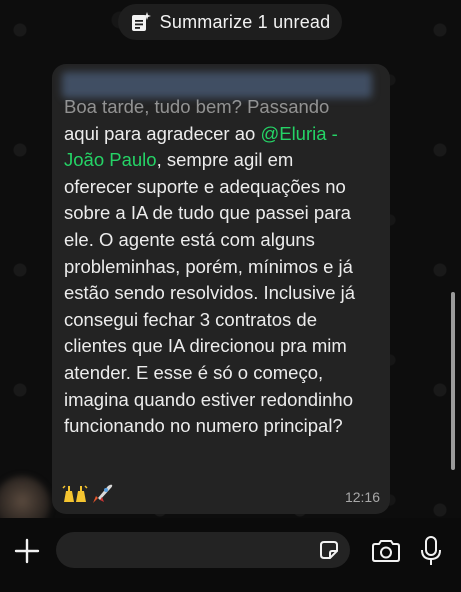 Image resolution: width=461 pixels, height=592 pixels. What do you see at coordinates (386, 551) in the screenshot?
I see `camera-icon` at bounding box center [386, 551].